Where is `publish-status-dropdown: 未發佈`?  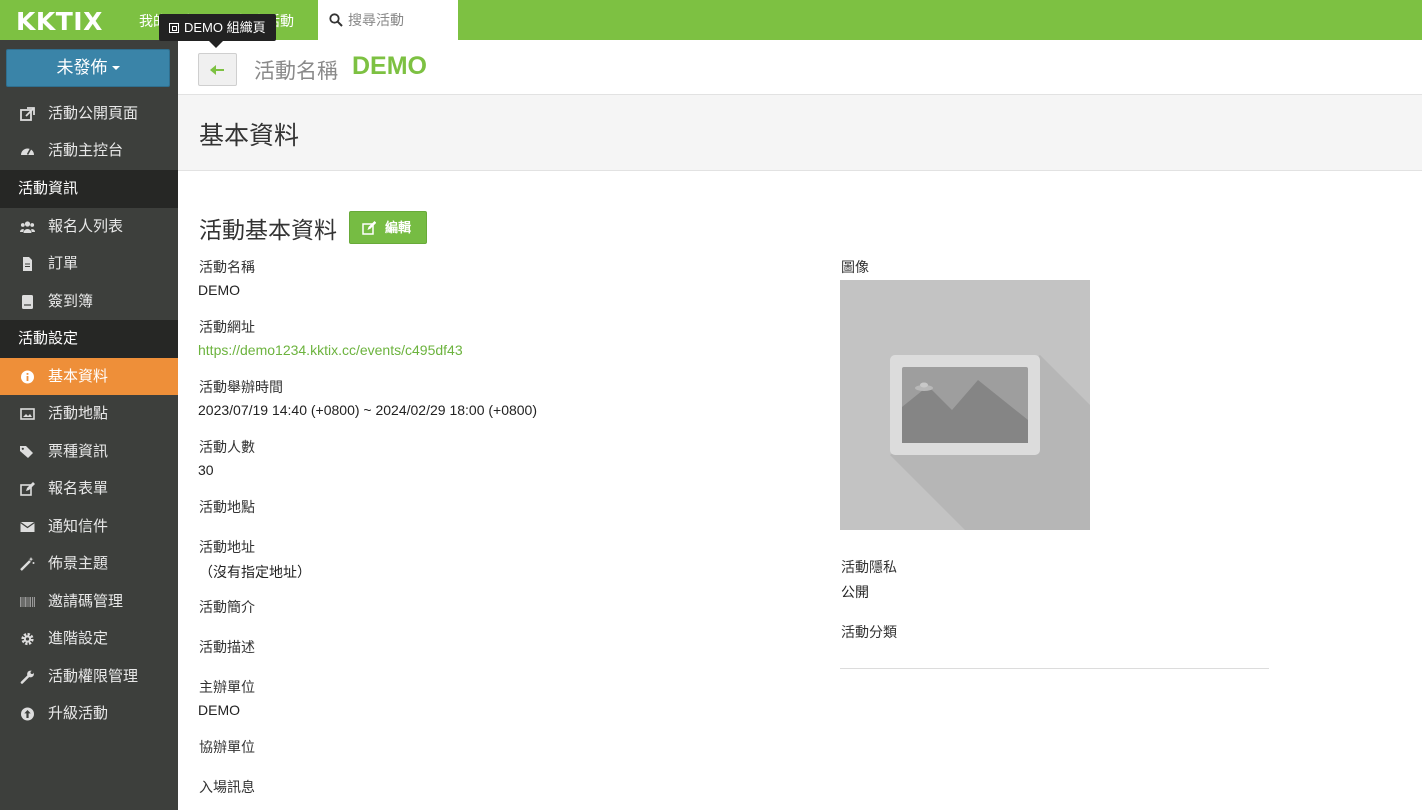
publish-status-dropdown: 未發佈 is located at coordinates (88, 68).